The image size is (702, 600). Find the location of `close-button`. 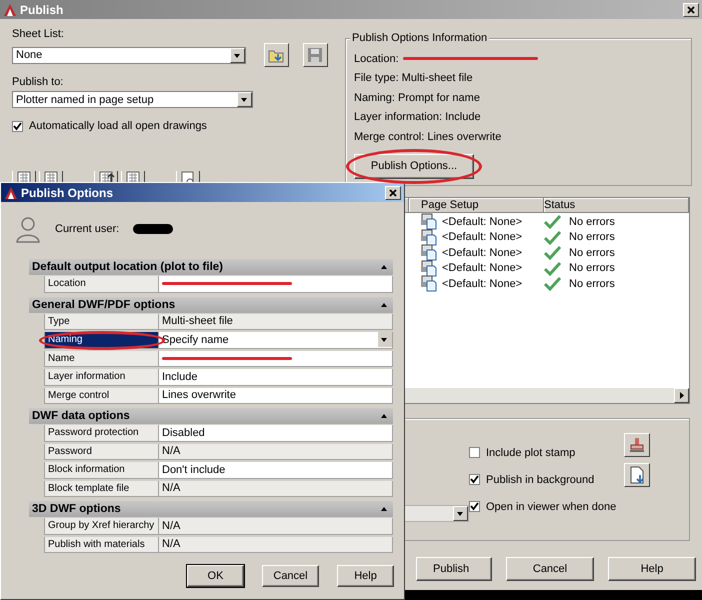

close-button is located at coordinates (393, 193).